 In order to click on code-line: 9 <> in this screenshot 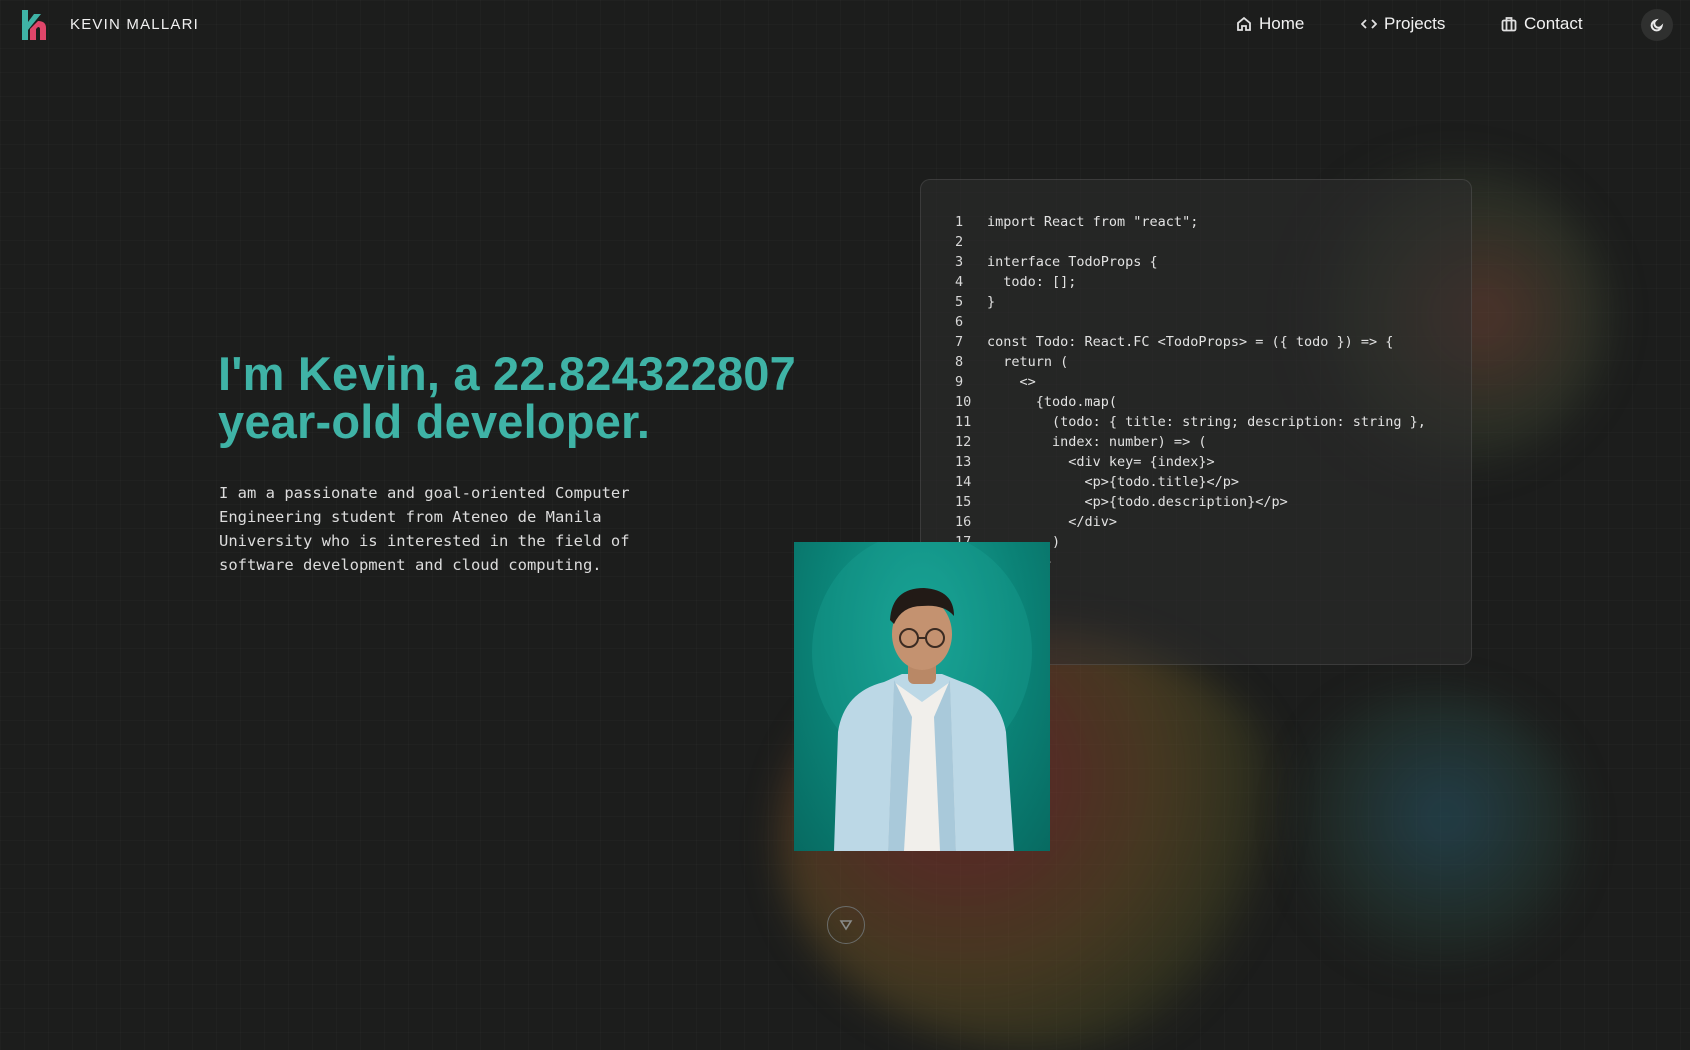, I will do `click(1190, 382)`.